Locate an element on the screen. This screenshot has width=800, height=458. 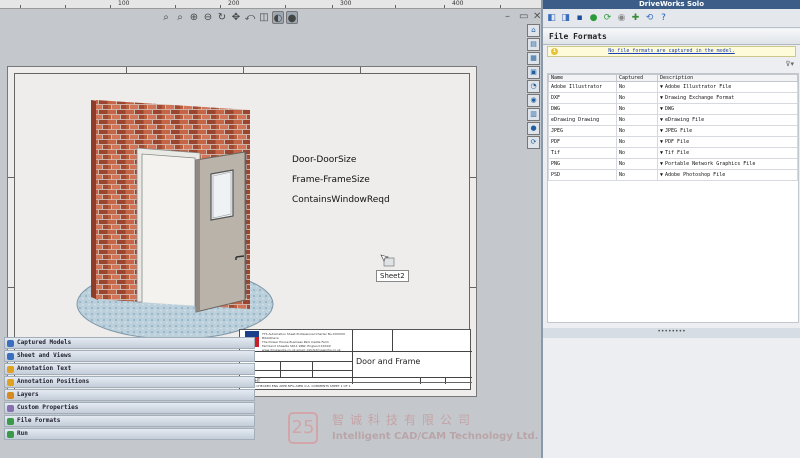
section-heading: File Formats is located at coordinates (671, 37).